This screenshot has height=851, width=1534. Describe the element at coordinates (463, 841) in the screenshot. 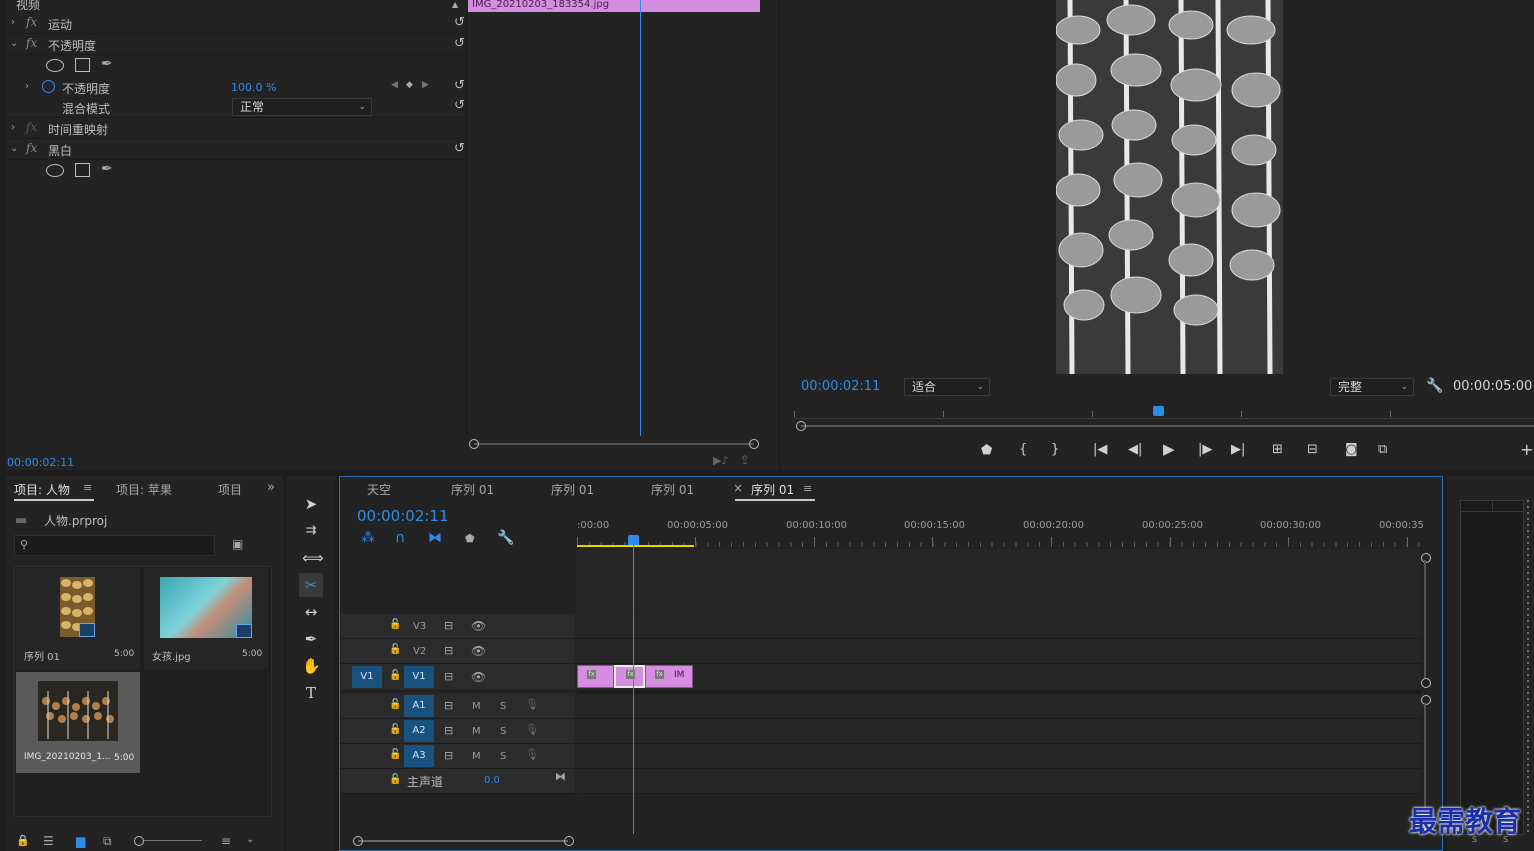

I see `timeline-horizontal-scrollbar` at that location.